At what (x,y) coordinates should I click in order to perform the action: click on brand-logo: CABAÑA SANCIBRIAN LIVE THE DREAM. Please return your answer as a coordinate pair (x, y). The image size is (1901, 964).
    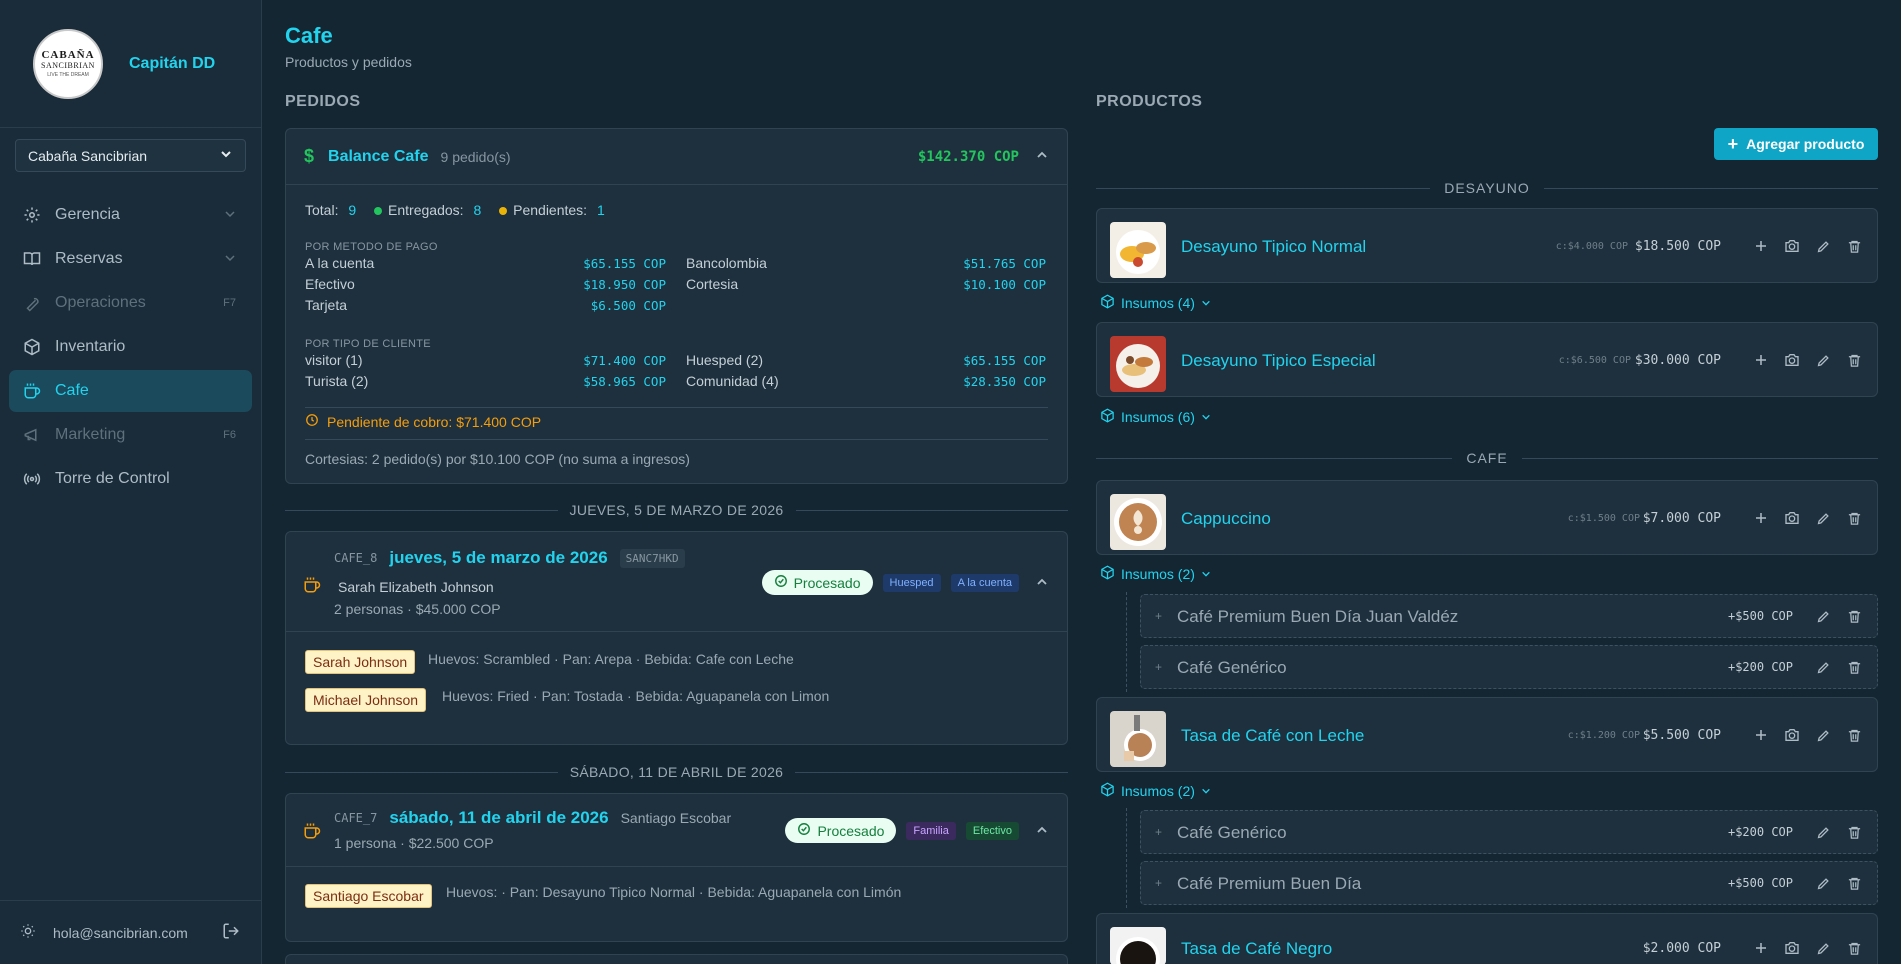
    Looking at the image, I should click on (68, 63).